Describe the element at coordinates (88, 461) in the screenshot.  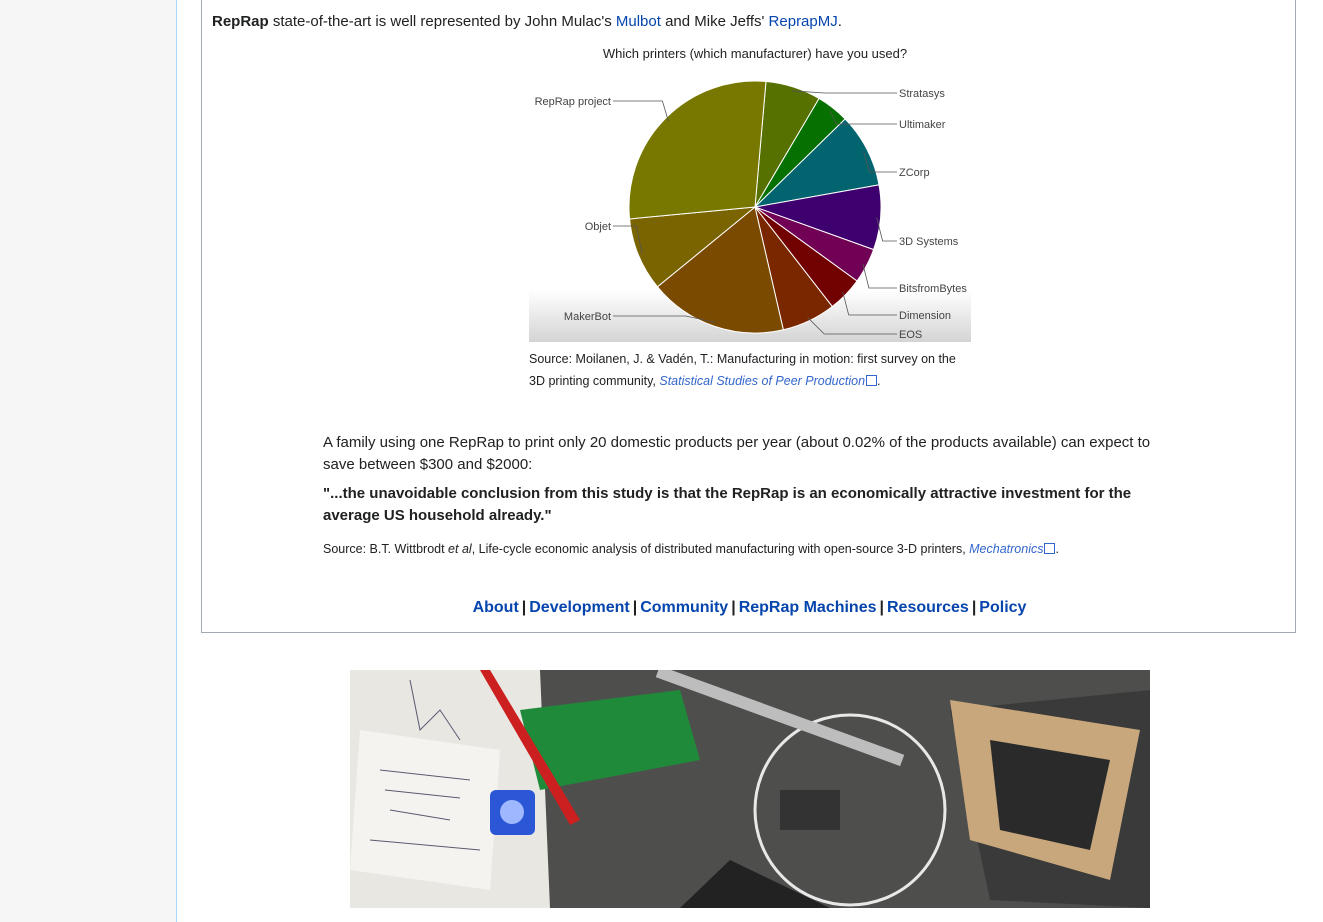
I see `left-sidebar` at that location.